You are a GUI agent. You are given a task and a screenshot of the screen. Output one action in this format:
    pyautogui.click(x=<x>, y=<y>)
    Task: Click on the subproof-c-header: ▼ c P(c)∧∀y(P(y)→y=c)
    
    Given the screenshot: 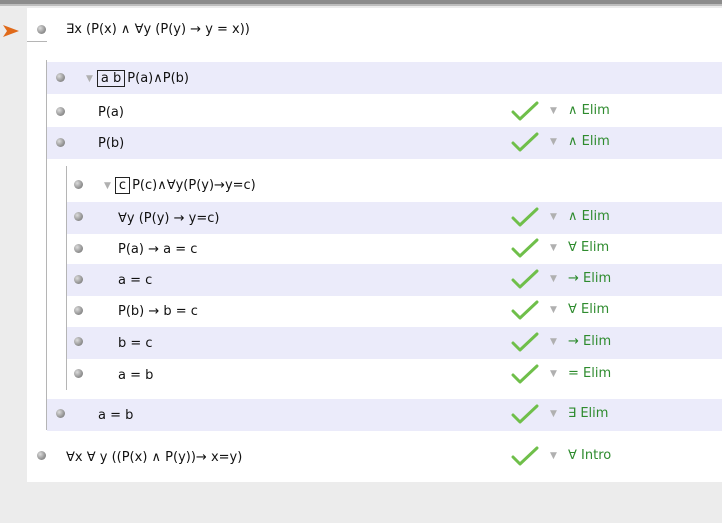 What is the action you would take?
    pyautogui.click(x=180, y=185)
    